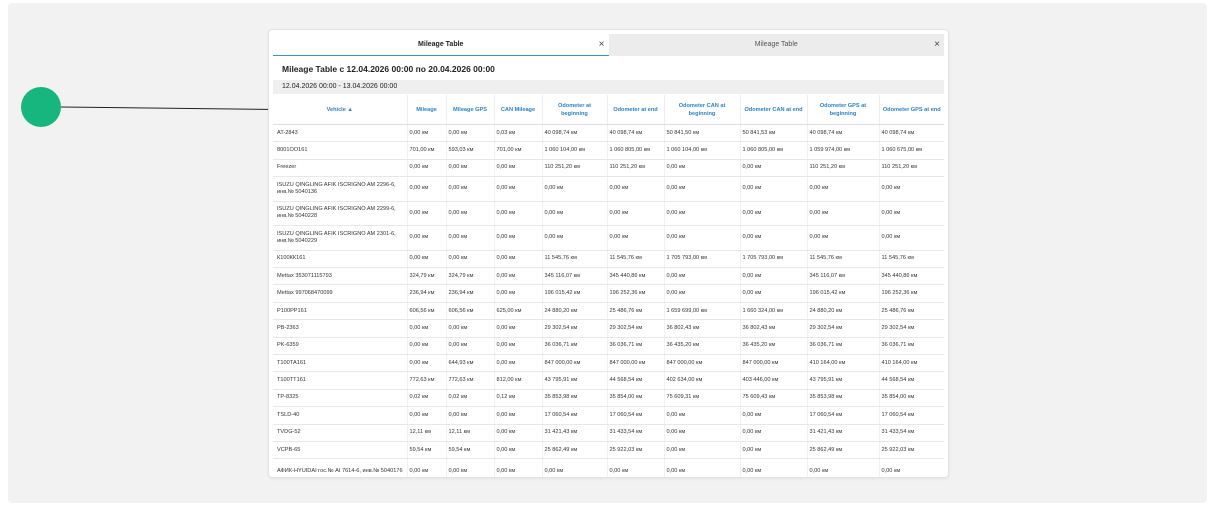 Image resolution: width=1211 pixels, height=506 pixels. What do you see at coordinates (773, 110) in the screenshot?
I see `column-header-7: Odometer CAN at end` at bounding box center [773, 110].